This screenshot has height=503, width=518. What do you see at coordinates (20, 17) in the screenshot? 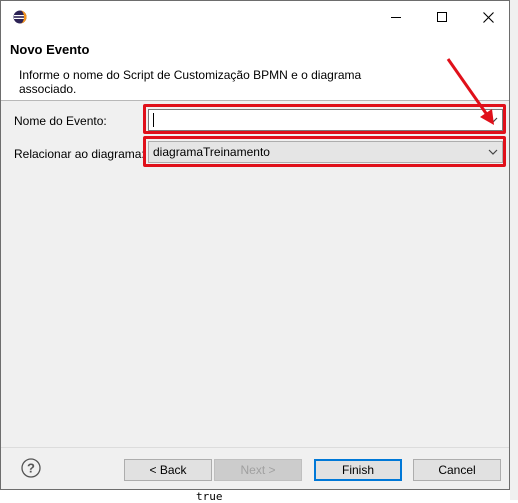
I see `eclipse-icon` at bounding box center [20, 17].